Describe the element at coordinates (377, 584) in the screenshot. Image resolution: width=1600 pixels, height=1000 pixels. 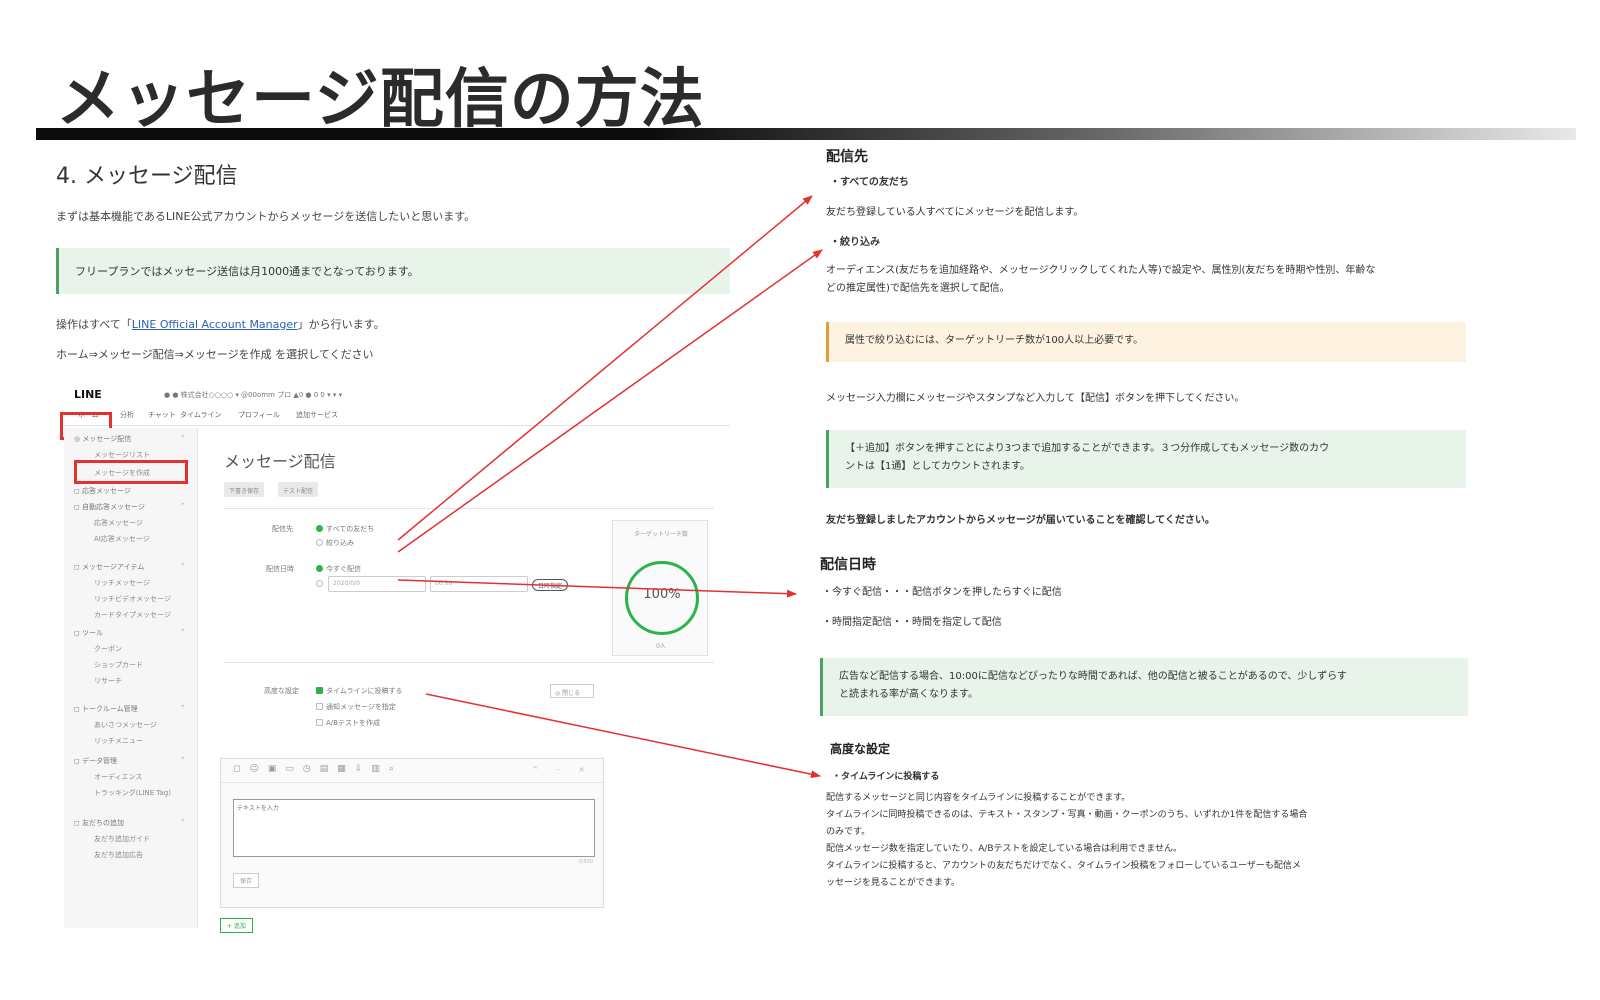
I see `date-field: 2020/0/0` at that location.